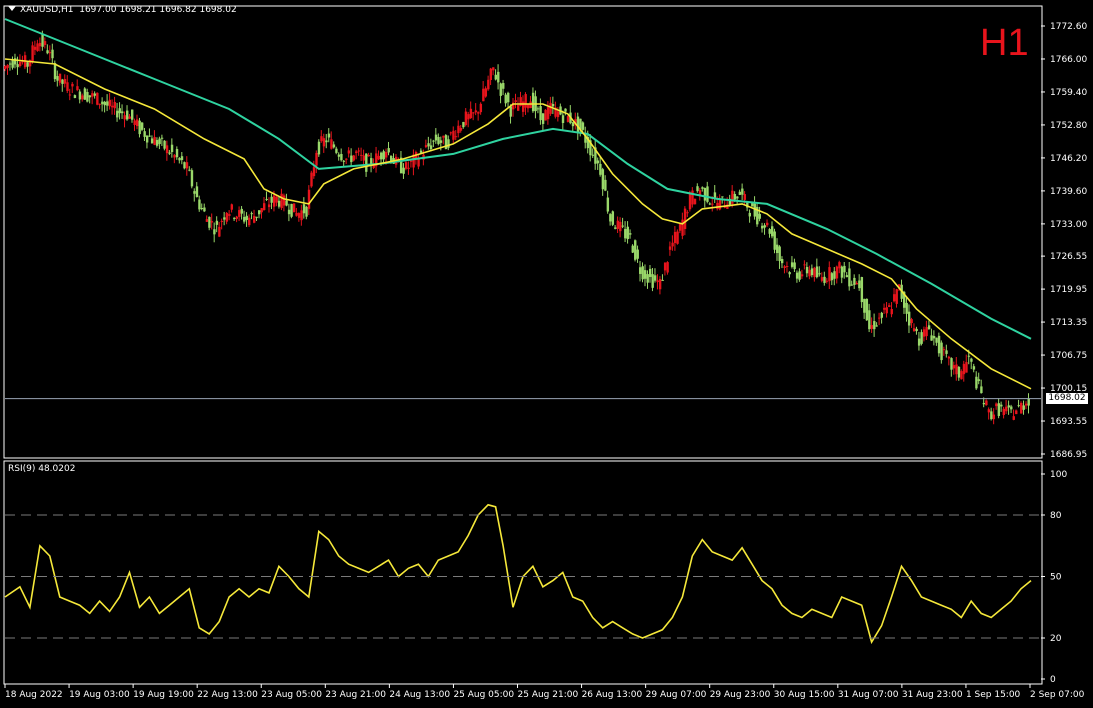  I want to click on current-price-tag: 1698.02, so click(1067, 398).